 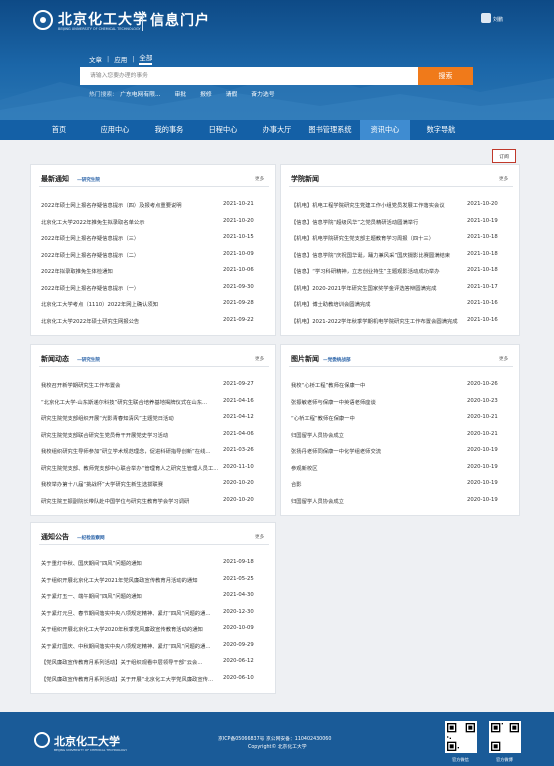 I want to click on list-item: 研究生院党支部联合研究生党员骨干开展党史学习活动 2021-04-06, so click(x=154, y=435).